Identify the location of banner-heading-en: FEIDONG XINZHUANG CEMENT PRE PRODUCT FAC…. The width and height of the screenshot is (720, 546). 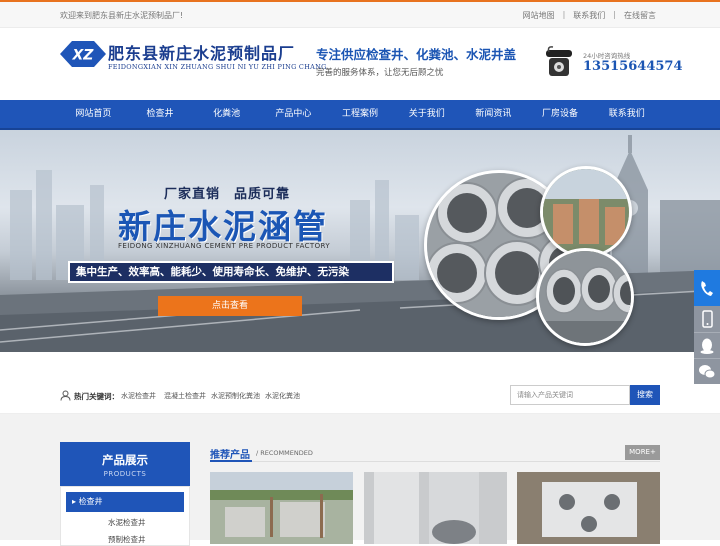
(224, 246).